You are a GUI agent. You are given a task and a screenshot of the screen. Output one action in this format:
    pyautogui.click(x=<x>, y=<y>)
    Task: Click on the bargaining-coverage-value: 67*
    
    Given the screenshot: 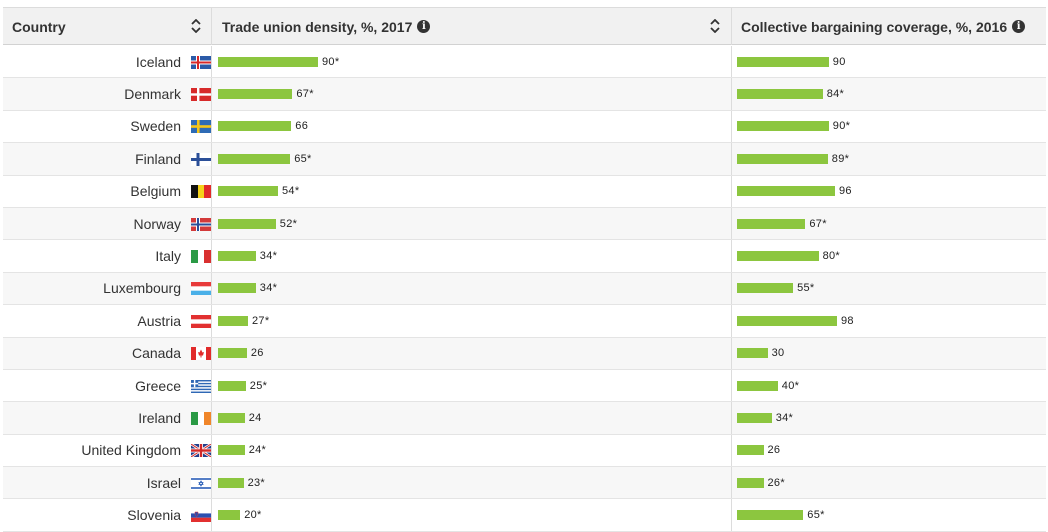 What is the action you would take?
    pyautogui.click(x=818, y=223)
    